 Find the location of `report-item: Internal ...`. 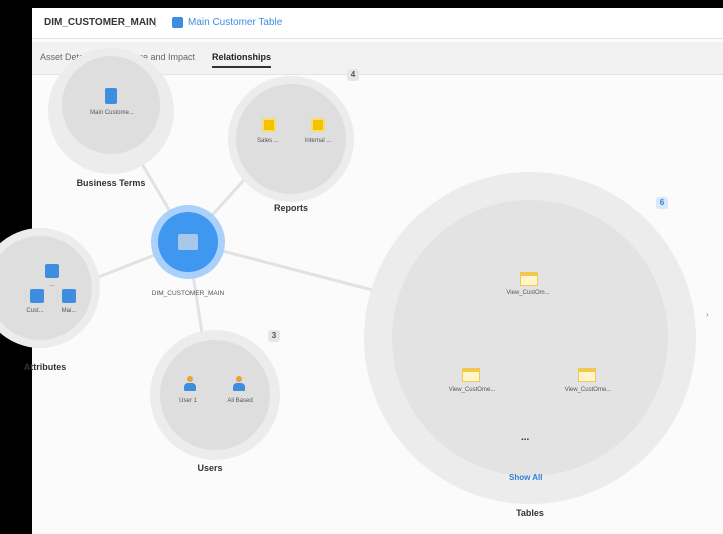

report-item: Internal ... is located at coordinates (318, 141).